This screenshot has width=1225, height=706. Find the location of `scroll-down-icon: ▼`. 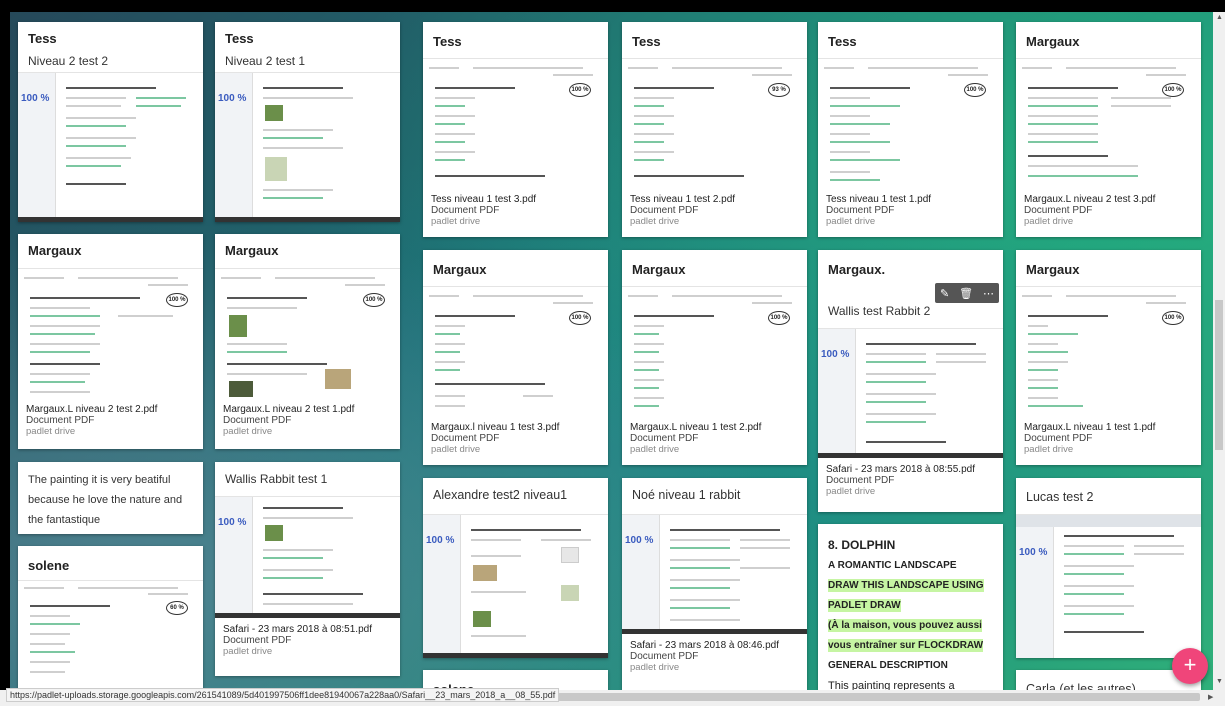

scroll-down-icon: ▼ is located at coordinates (1219, 681).